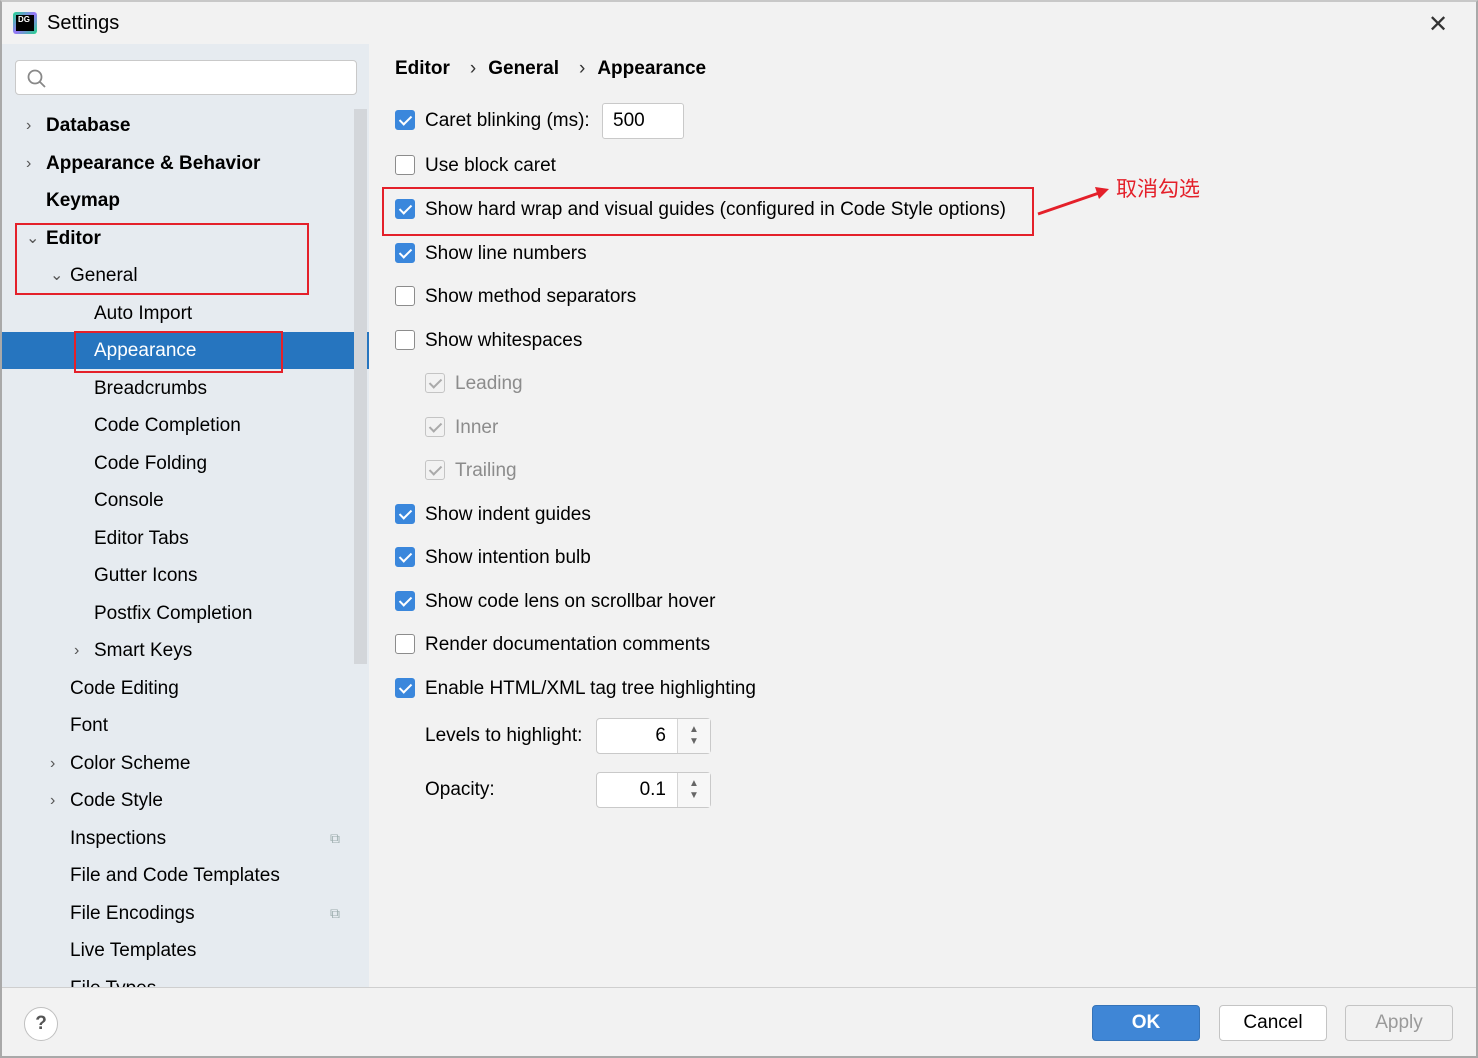 This screenshot has height=1058, width=1478. Describe the element at coordinates (1438, 24) in the screenshot. I see `close-icon: ✕` at that location.